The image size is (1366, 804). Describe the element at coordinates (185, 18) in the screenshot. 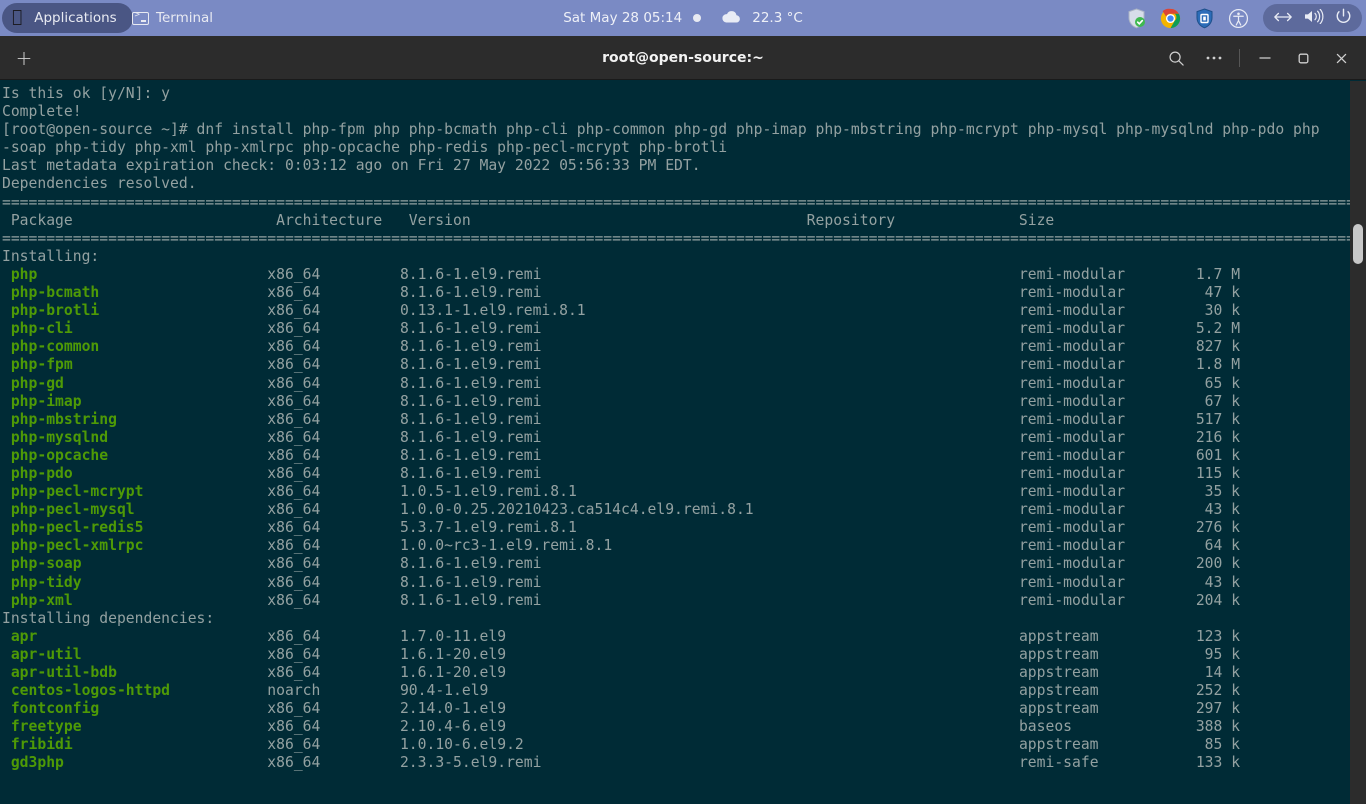

I see `terminal-launcher-label: Terminal` at that location.